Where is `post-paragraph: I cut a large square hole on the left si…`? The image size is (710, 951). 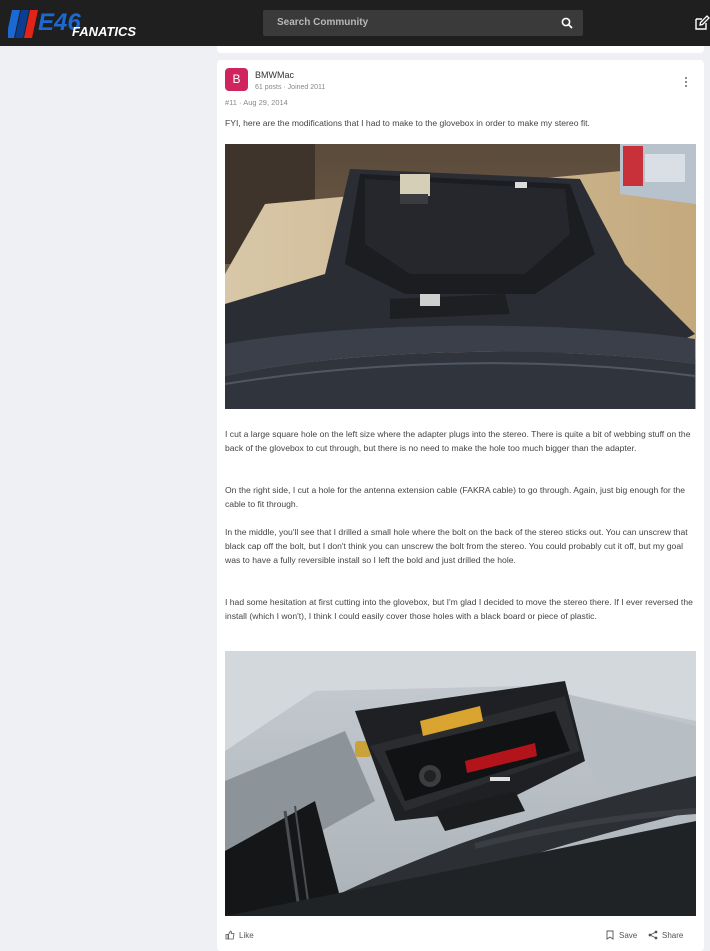
post-paragraph: I cut a large square hole on the left si… is located at coordinates (458, 441).